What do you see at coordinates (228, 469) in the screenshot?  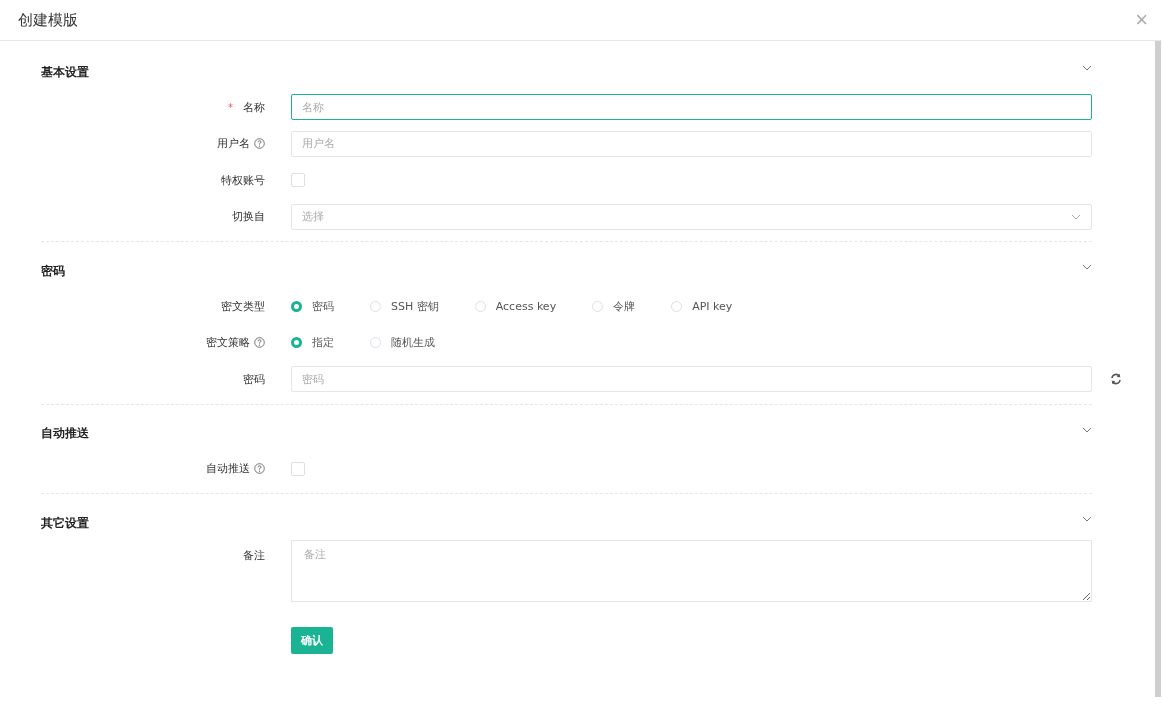 I see `field-label: 自动推送` at bounding box center [228, 469].